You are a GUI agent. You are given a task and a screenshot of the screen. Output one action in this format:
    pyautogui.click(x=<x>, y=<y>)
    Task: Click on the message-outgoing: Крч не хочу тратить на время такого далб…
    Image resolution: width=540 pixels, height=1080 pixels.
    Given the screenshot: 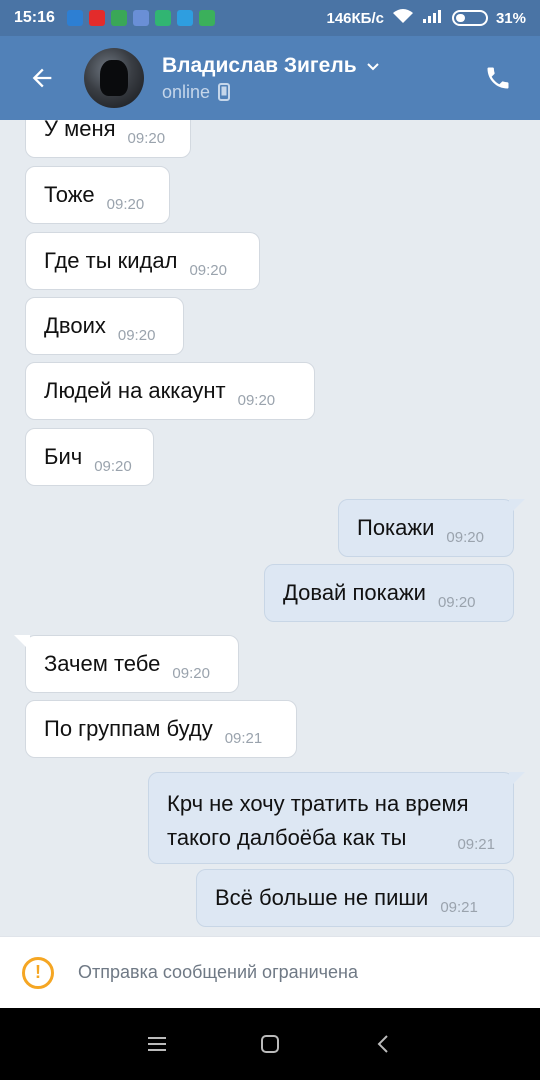 What is the action you would take?
    pyautogui.click(x=336, y=818)
    